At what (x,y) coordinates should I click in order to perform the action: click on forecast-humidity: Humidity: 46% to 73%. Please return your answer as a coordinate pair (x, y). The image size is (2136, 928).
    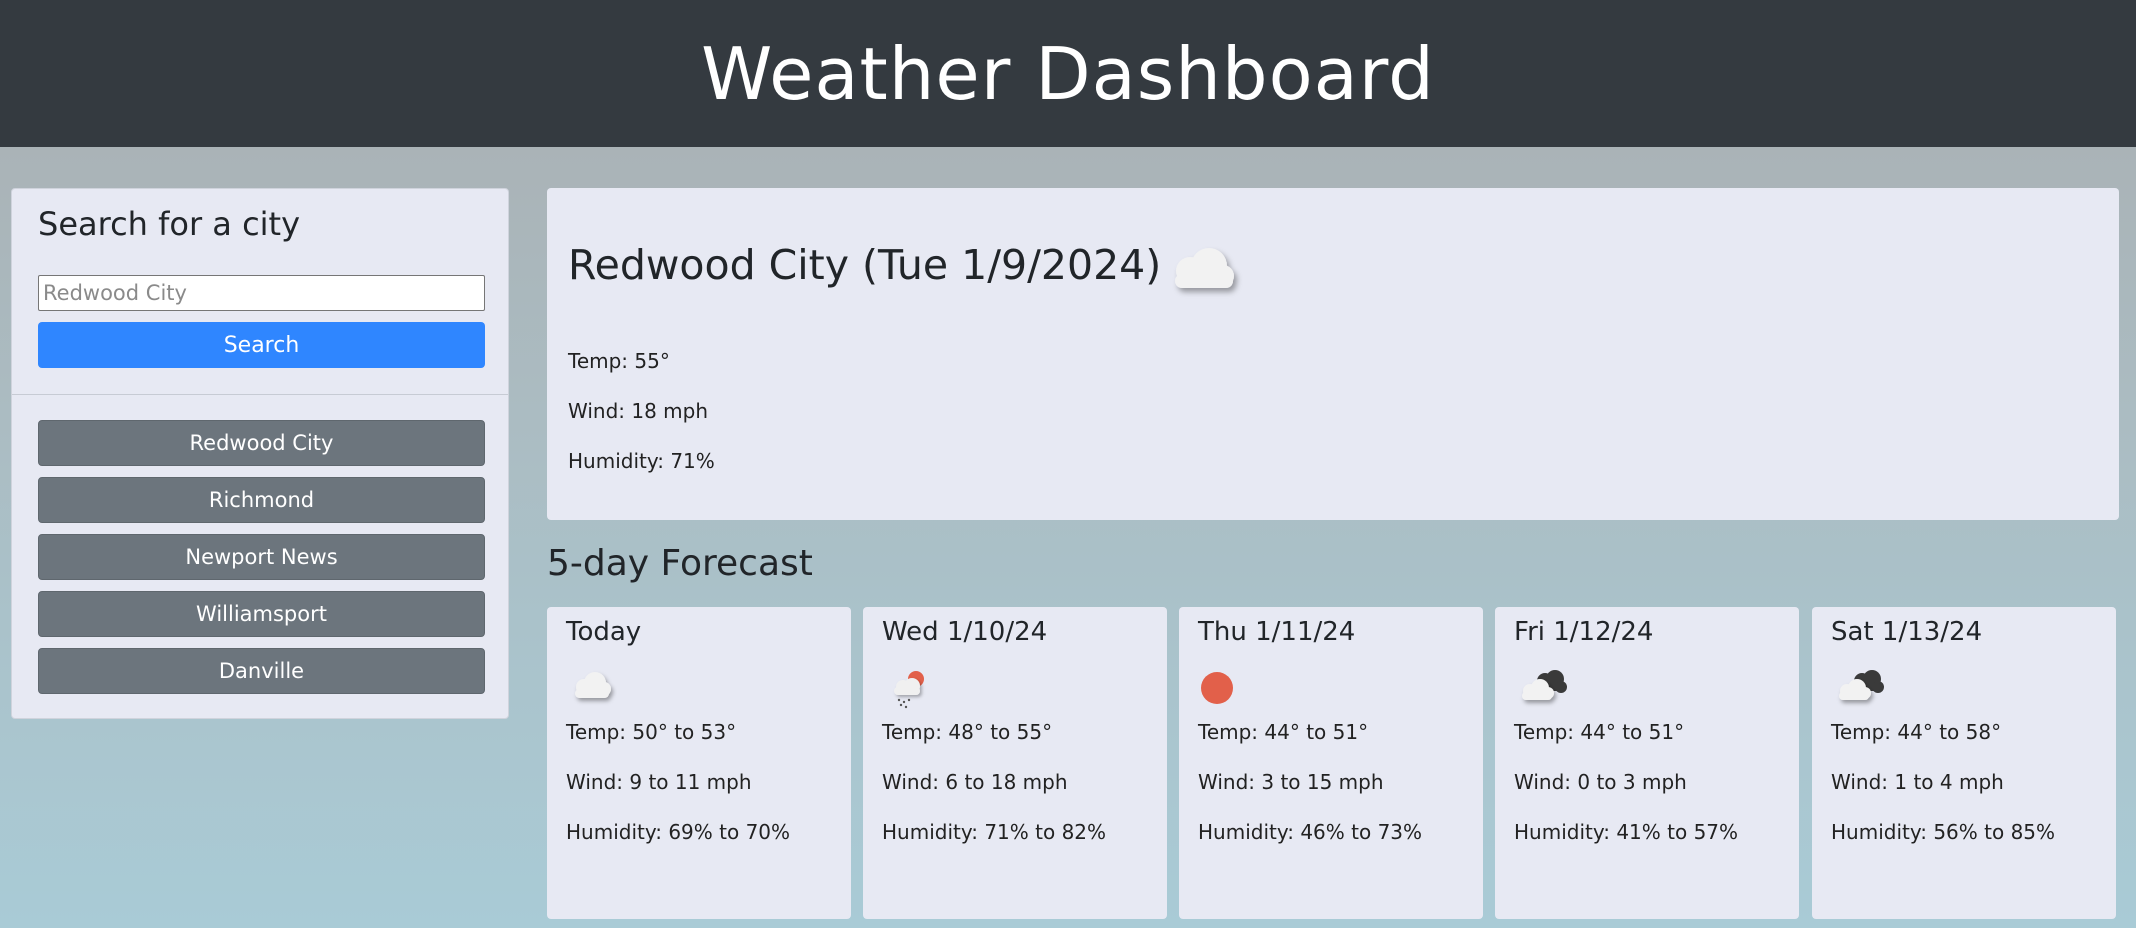
    Looking at the image, I should click on (1310, 832).